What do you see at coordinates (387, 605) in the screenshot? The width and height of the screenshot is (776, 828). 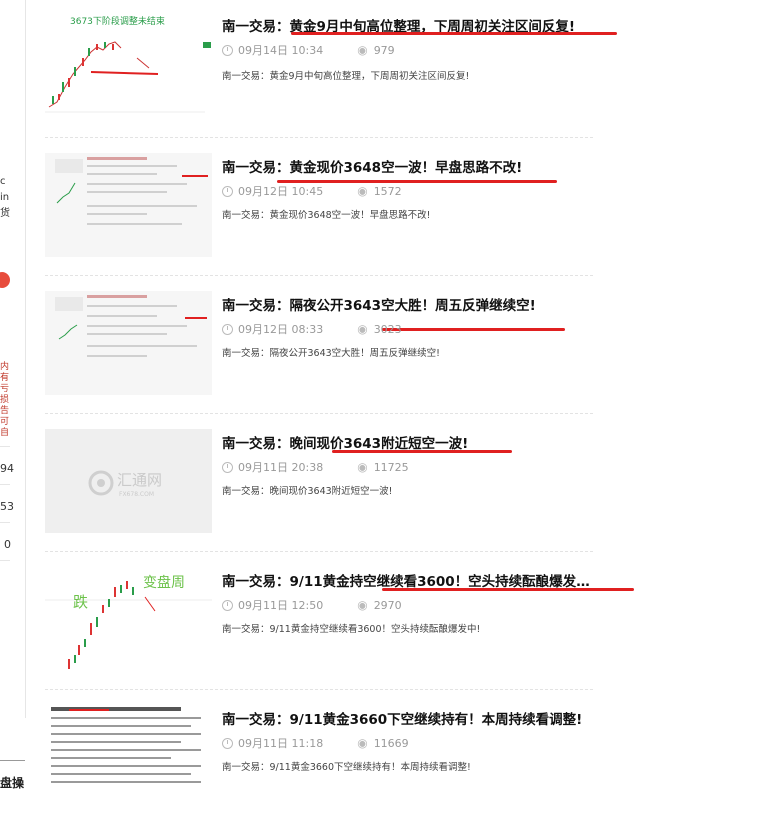 I see `view-count: 2970` at bounding box center [387, 605].